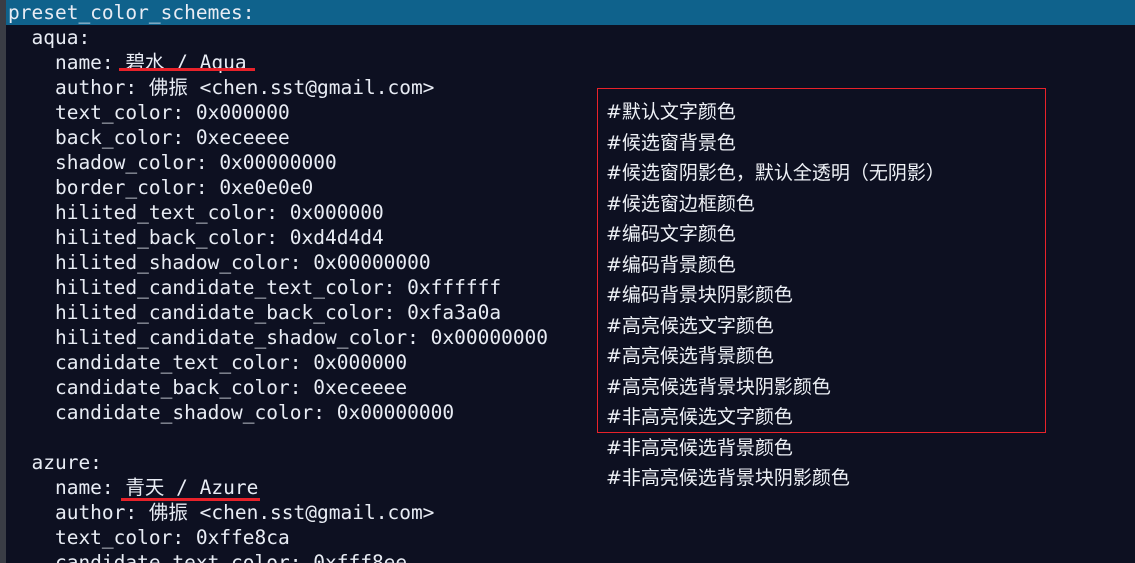  Describe the element at coordinates (570, 512) in the screenshot. I see `code-line: author: 佛振 <chen.sst@gmail.com>` at that location.